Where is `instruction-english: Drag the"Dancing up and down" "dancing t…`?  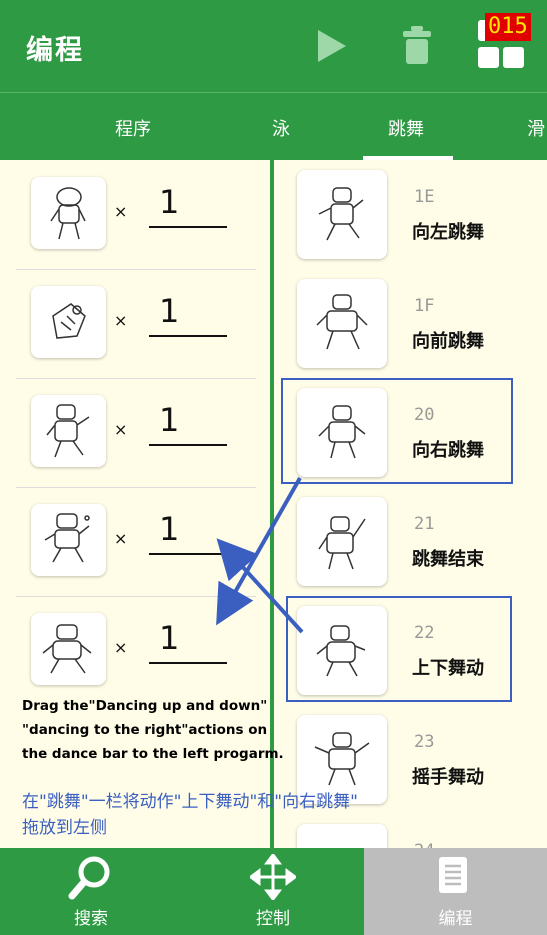 instruction-english: Drag the"Dancing up and down" "dancing t… is located at coordinates (153, 730).